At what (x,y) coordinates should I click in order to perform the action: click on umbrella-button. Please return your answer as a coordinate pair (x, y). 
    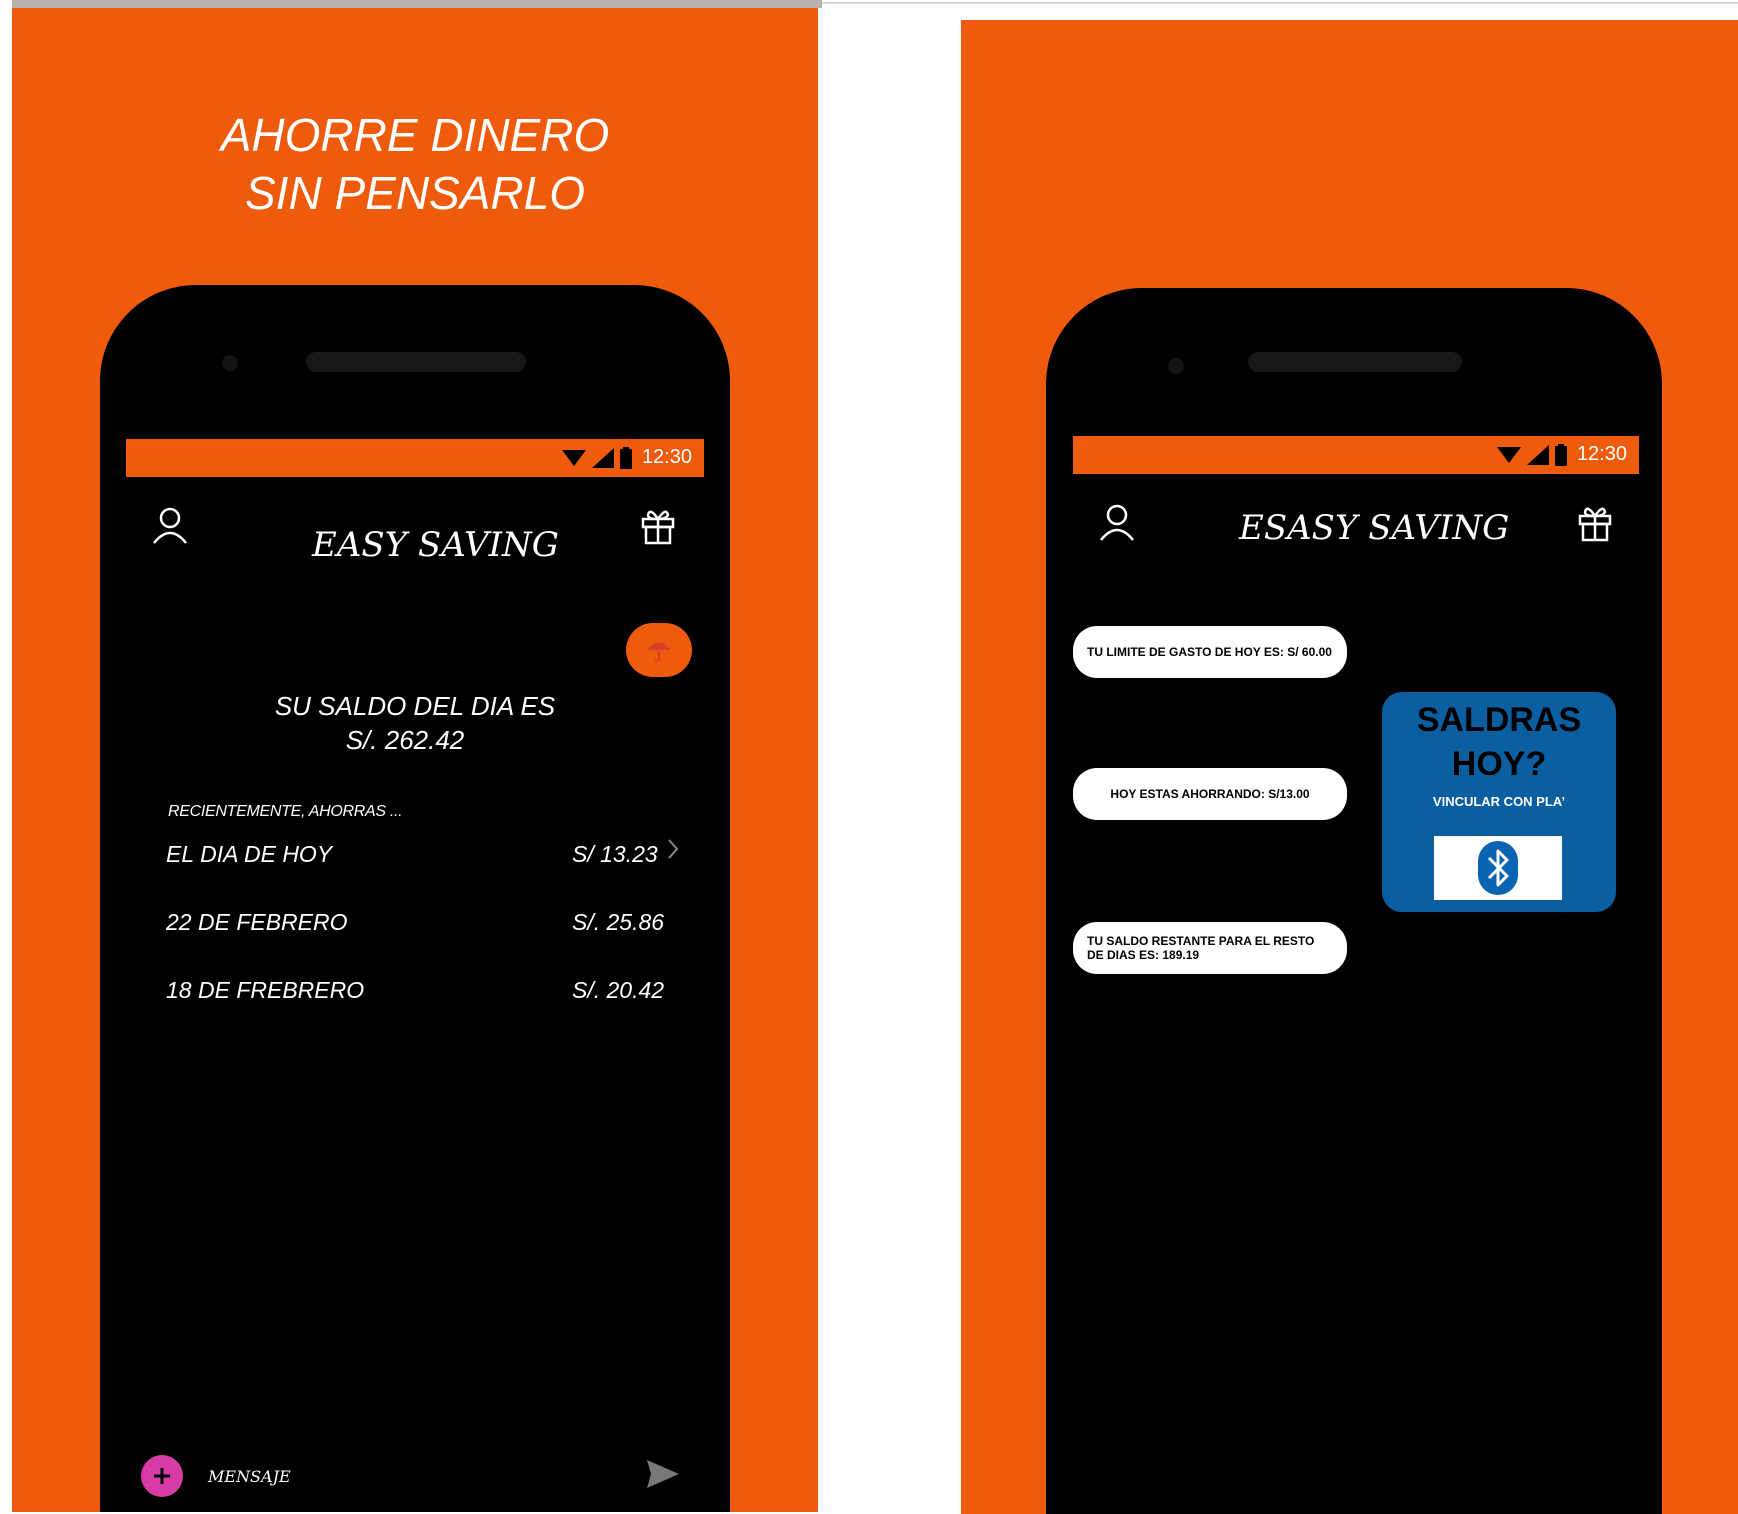
    Looking at the image, I should click on (659, 650).